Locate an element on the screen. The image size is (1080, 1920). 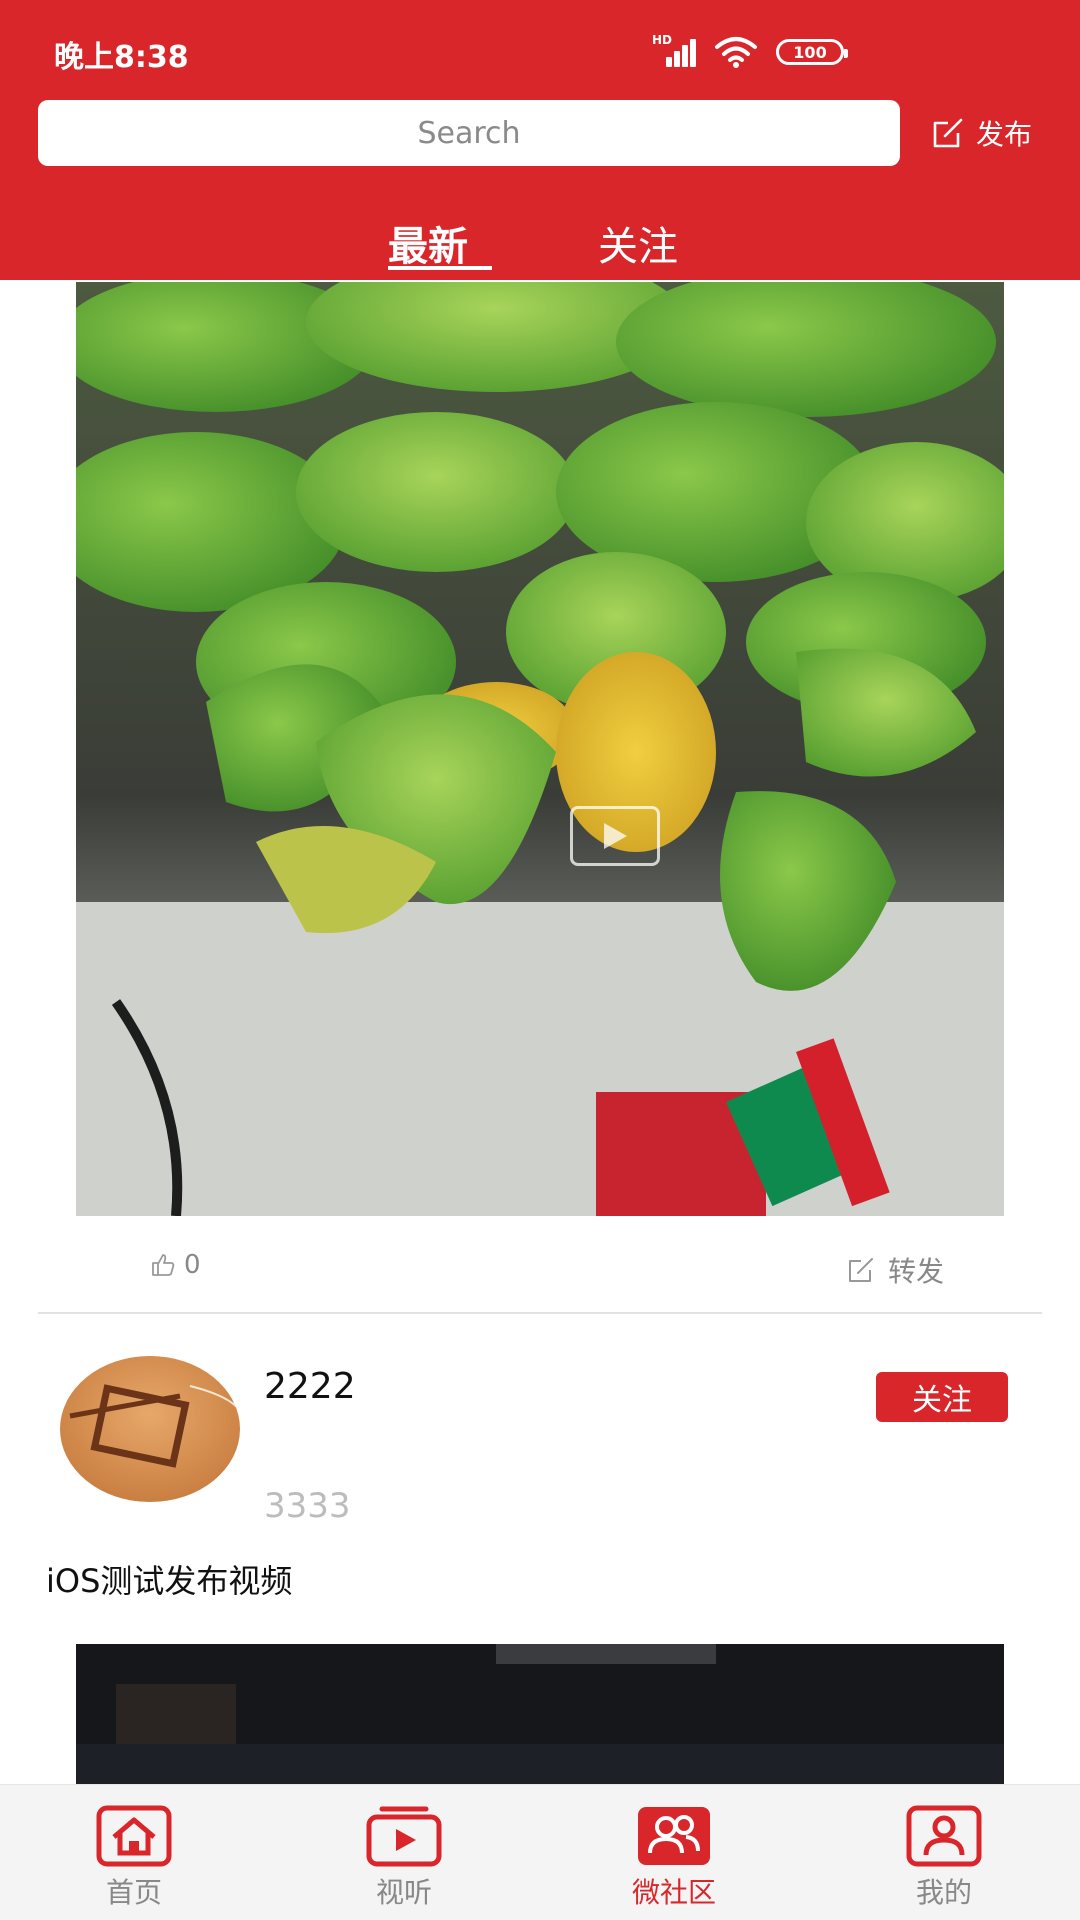
tab-latest: 最新 is located at coordinates (428, 243).